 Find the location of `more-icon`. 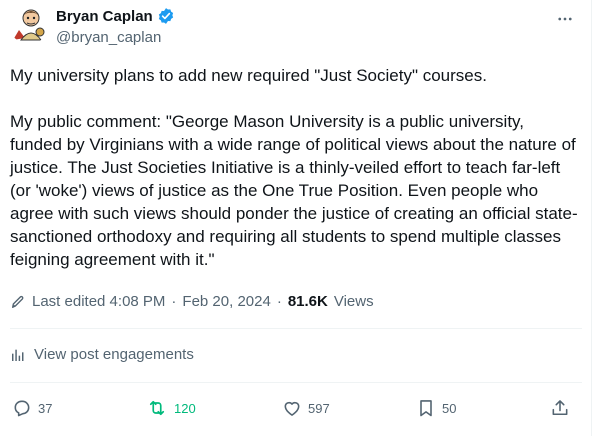

more-icon is located at coordinates (565, 19).